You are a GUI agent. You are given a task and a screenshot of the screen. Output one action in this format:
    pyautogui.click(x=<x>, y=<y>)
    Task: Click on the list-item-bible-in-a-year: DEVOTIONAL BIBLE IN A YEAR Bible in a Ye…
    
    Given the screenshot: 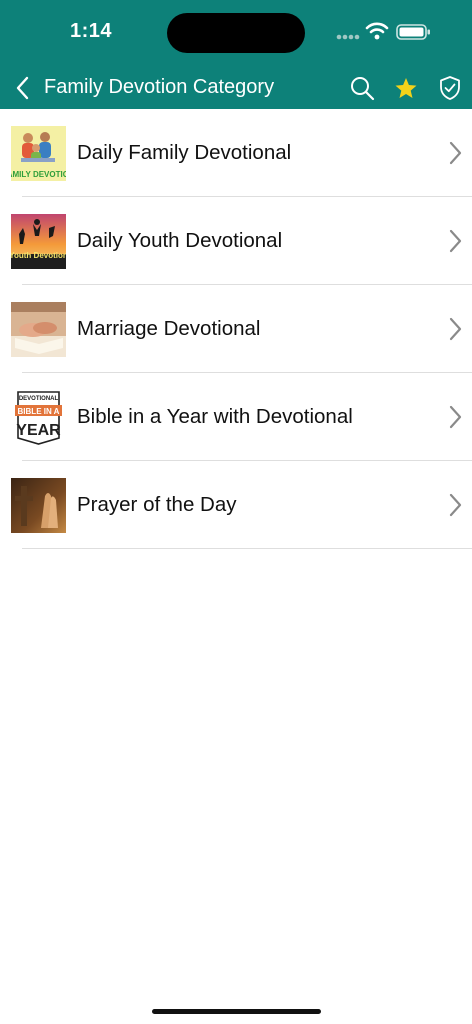 What is the action you would take?
    pyautogui.click(x=236, y=417)
    